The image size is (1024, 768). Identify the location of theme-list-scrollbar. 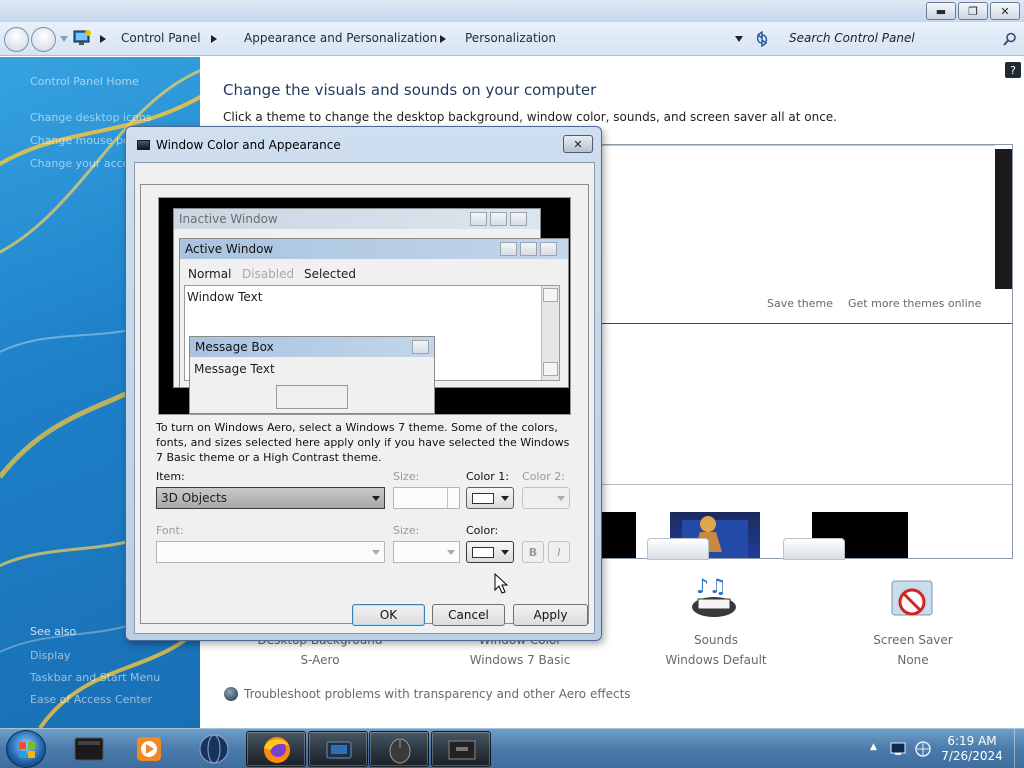
(1003, 219).